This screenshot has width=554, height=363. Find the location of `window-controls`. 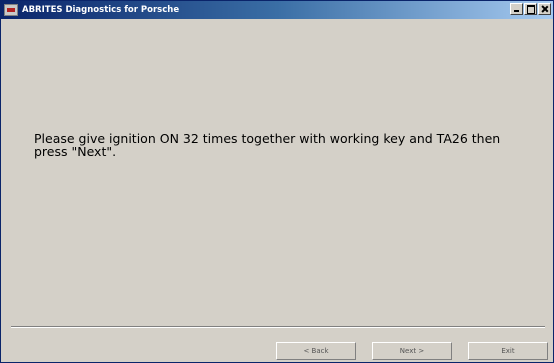

window-controls is located at coordinates (530, 9).